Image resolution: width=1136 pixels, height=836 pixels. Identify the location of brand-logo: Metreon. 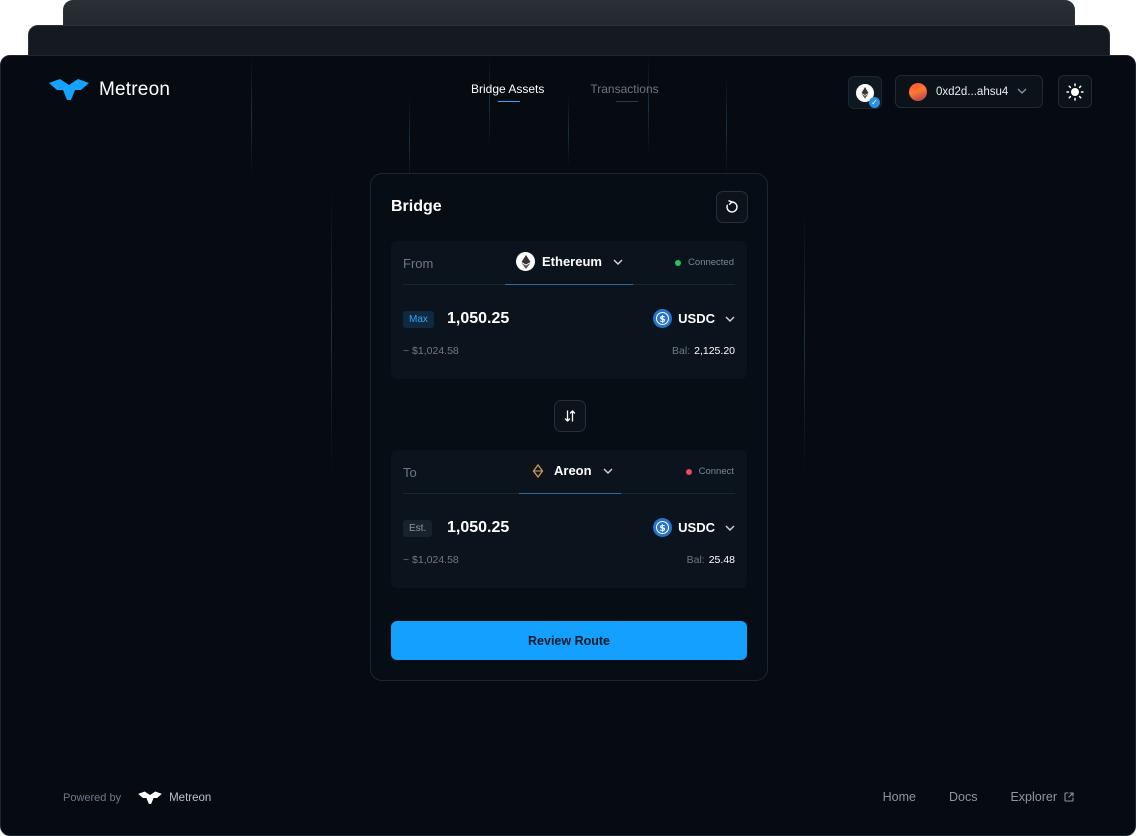
(108, 90).